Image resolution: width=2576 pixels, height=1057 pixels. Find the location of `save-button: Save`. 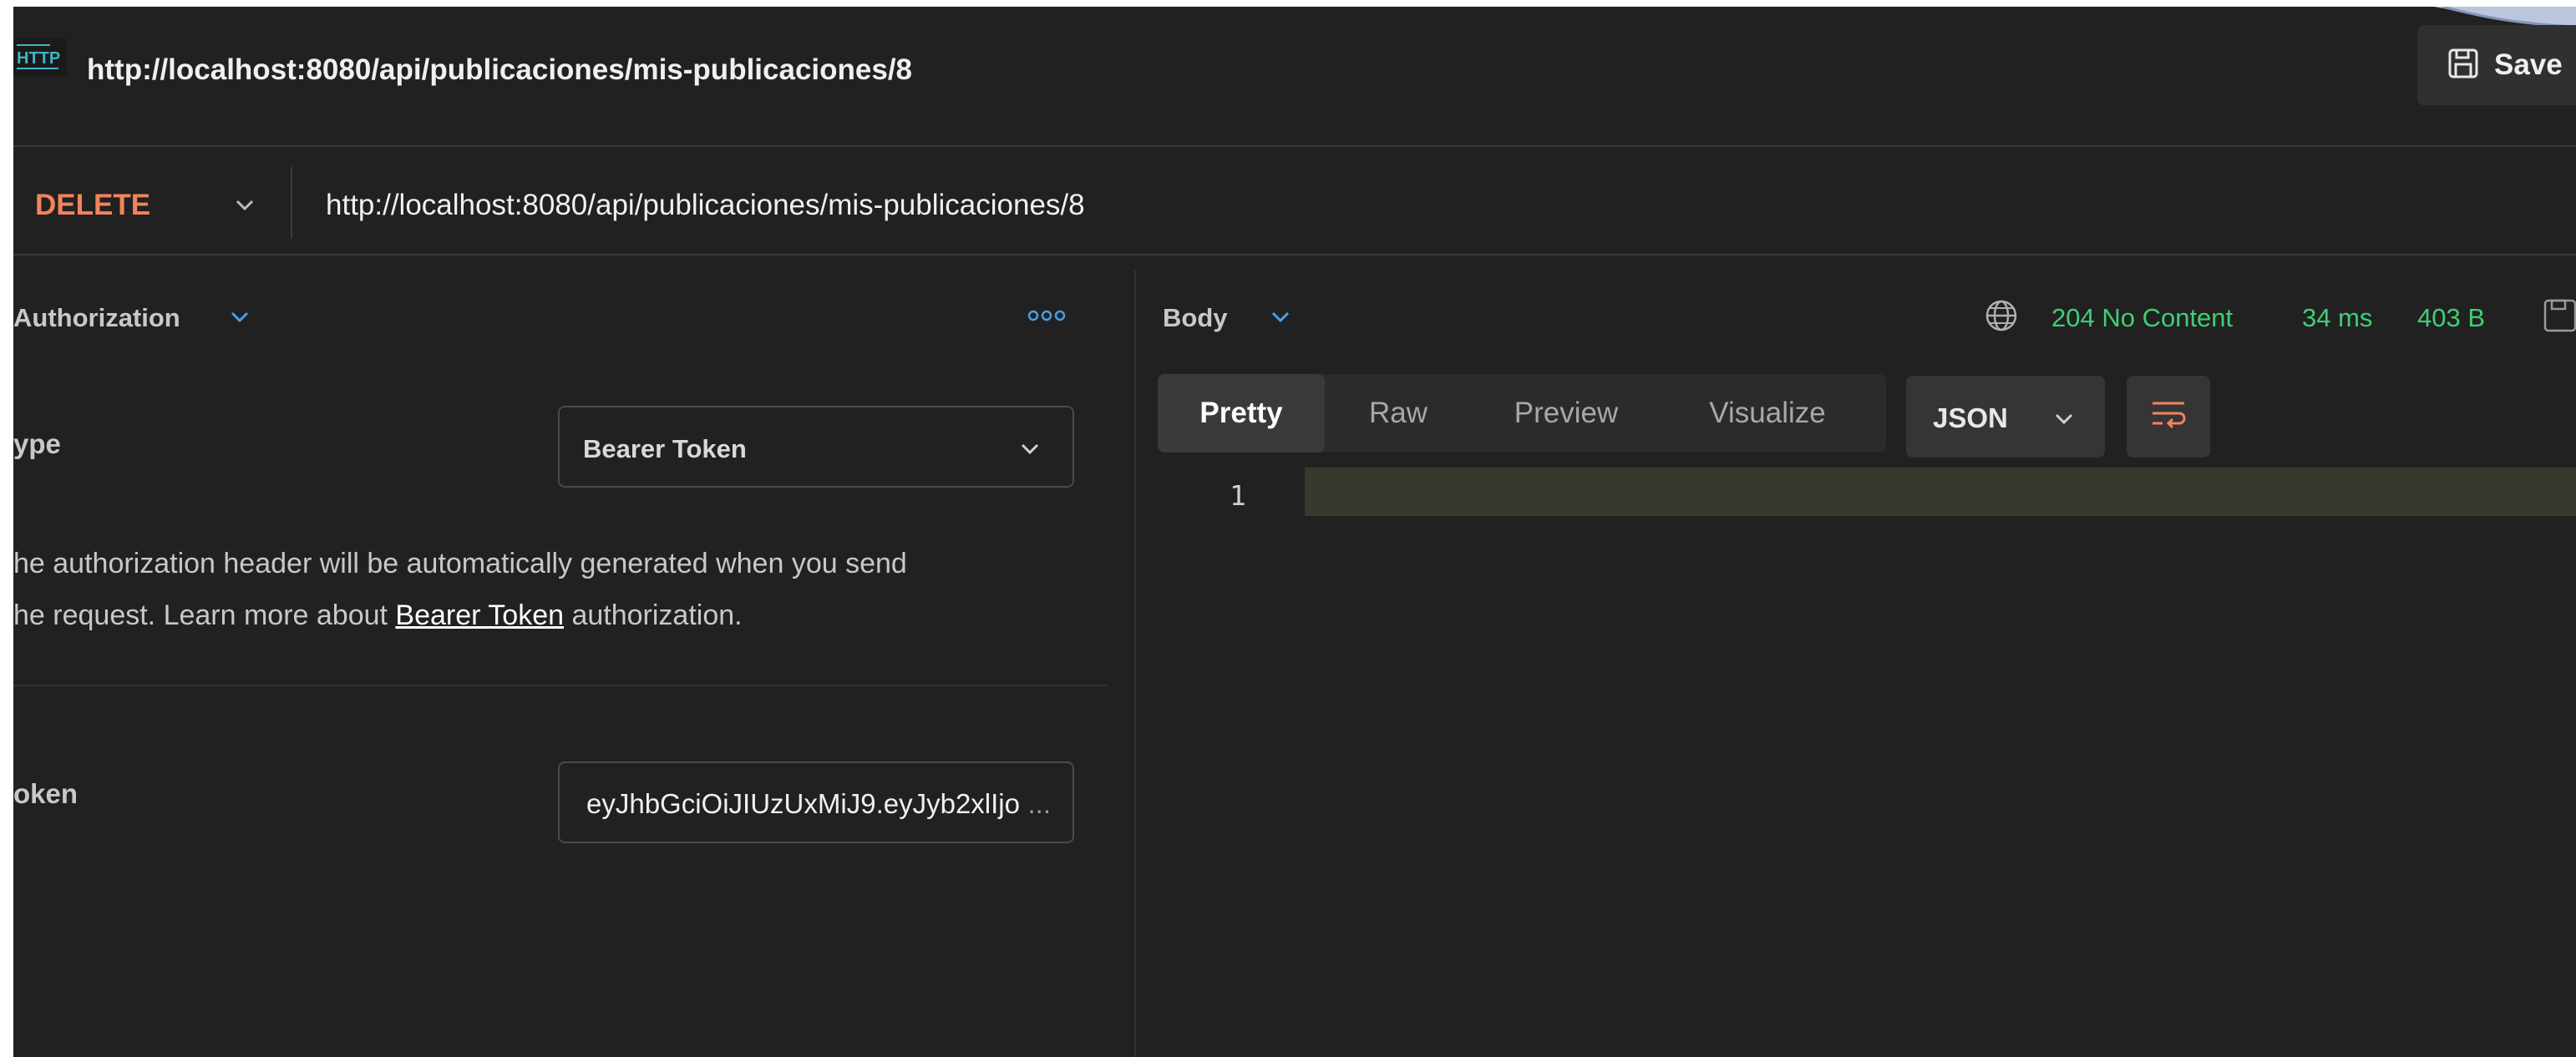

save-button: Save is located at coordinates (2496, 65).